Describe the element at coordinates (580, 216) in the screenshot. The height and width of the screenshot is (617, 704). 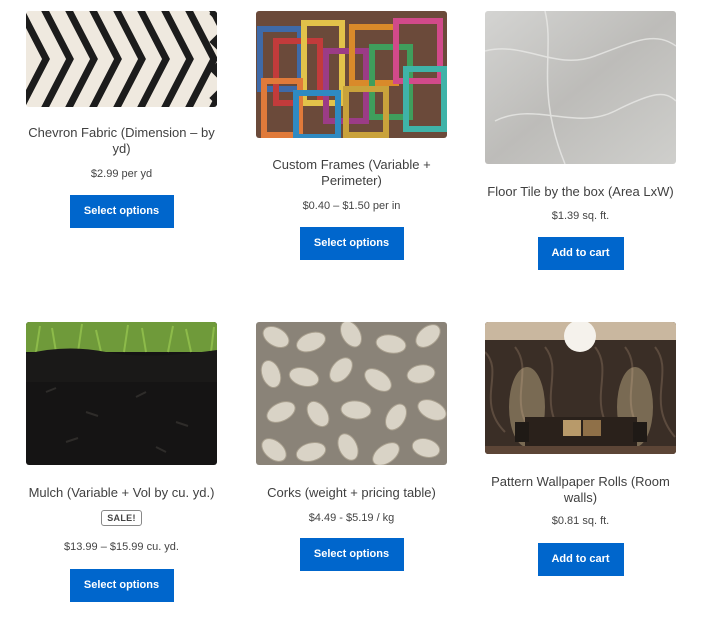
I see `product-price: $1.39 sq. ft.` at that location.